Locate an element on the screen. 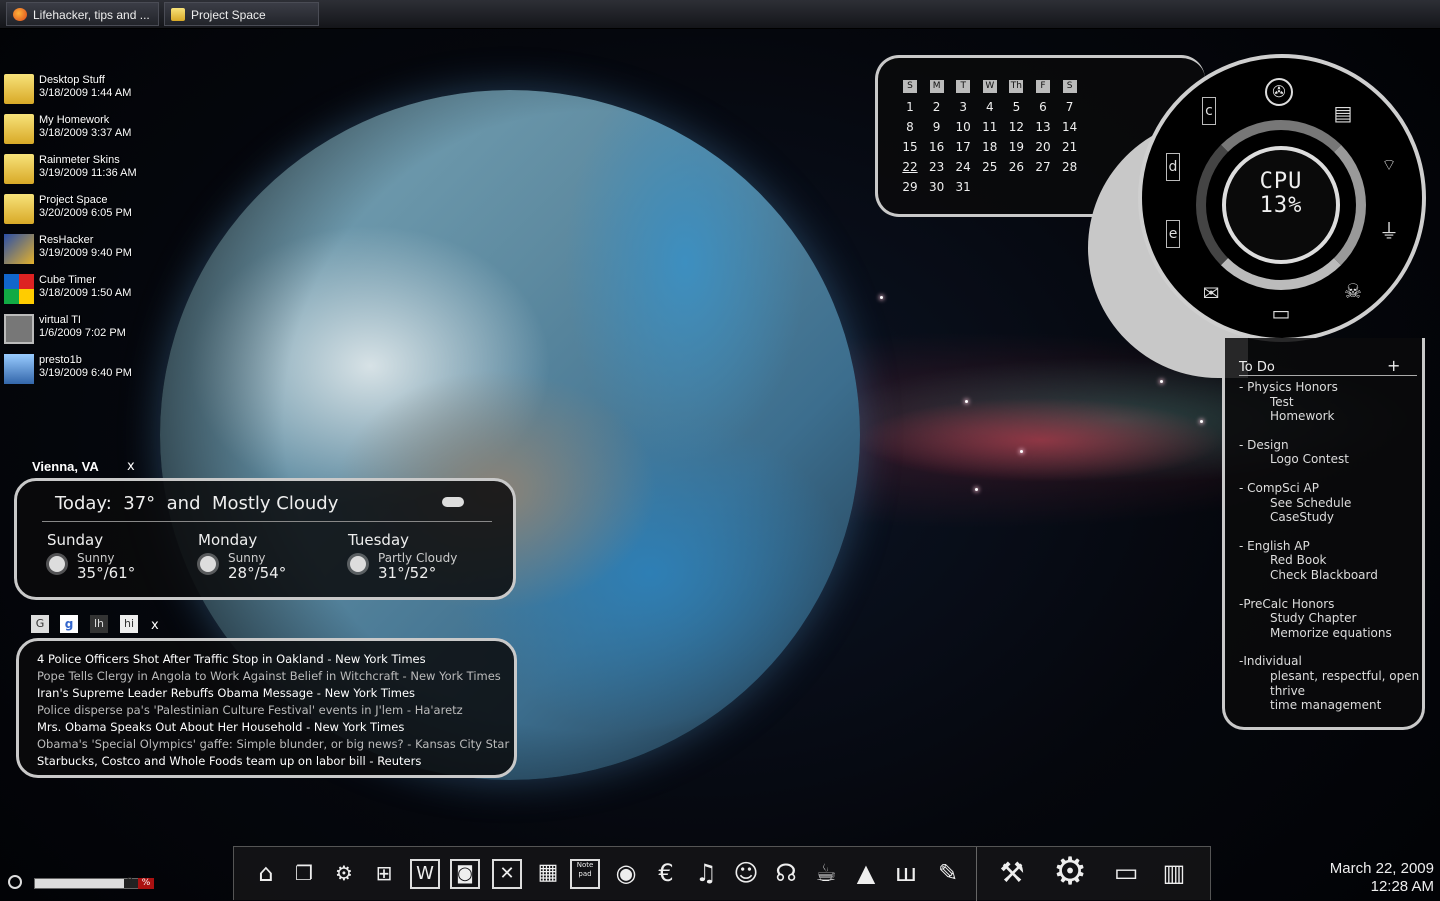 Image resolution: width=1440 pixels, height=901 pixels. todo-group-heading: -PreCalc Honors is located at coordinates (1286, 604).